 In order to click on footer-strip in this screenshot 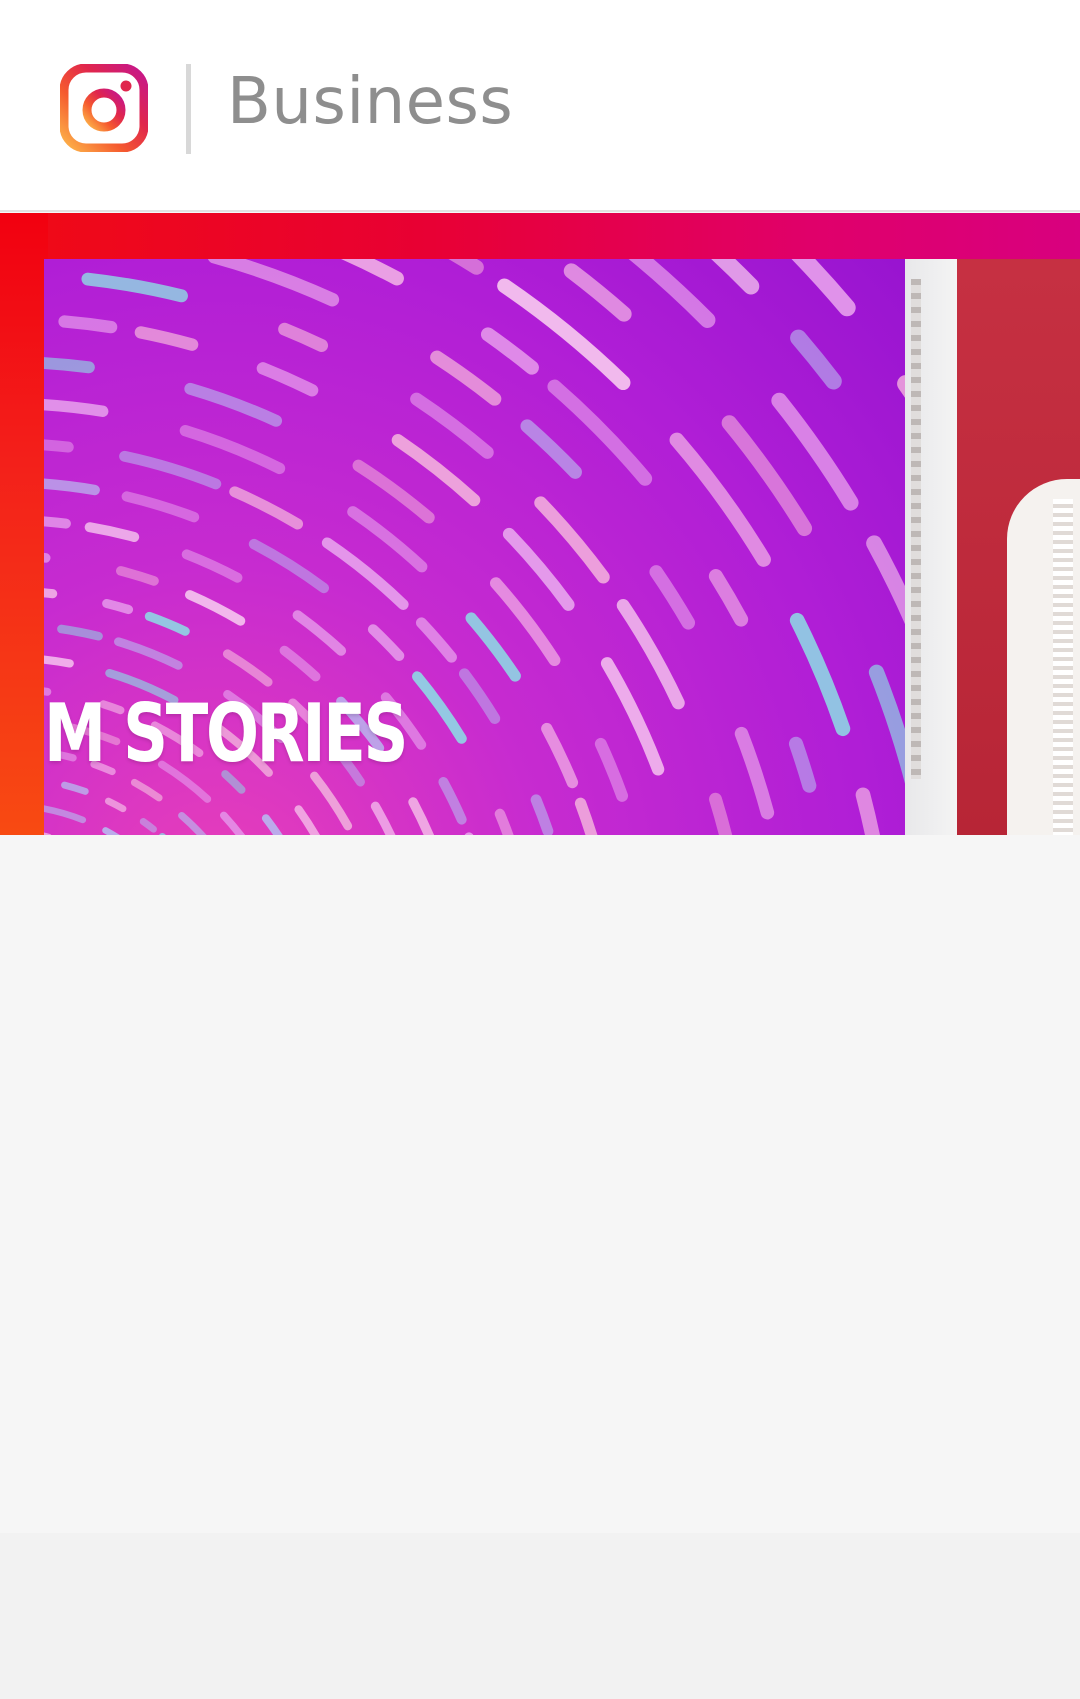, I will do `click(540, 1616)`.